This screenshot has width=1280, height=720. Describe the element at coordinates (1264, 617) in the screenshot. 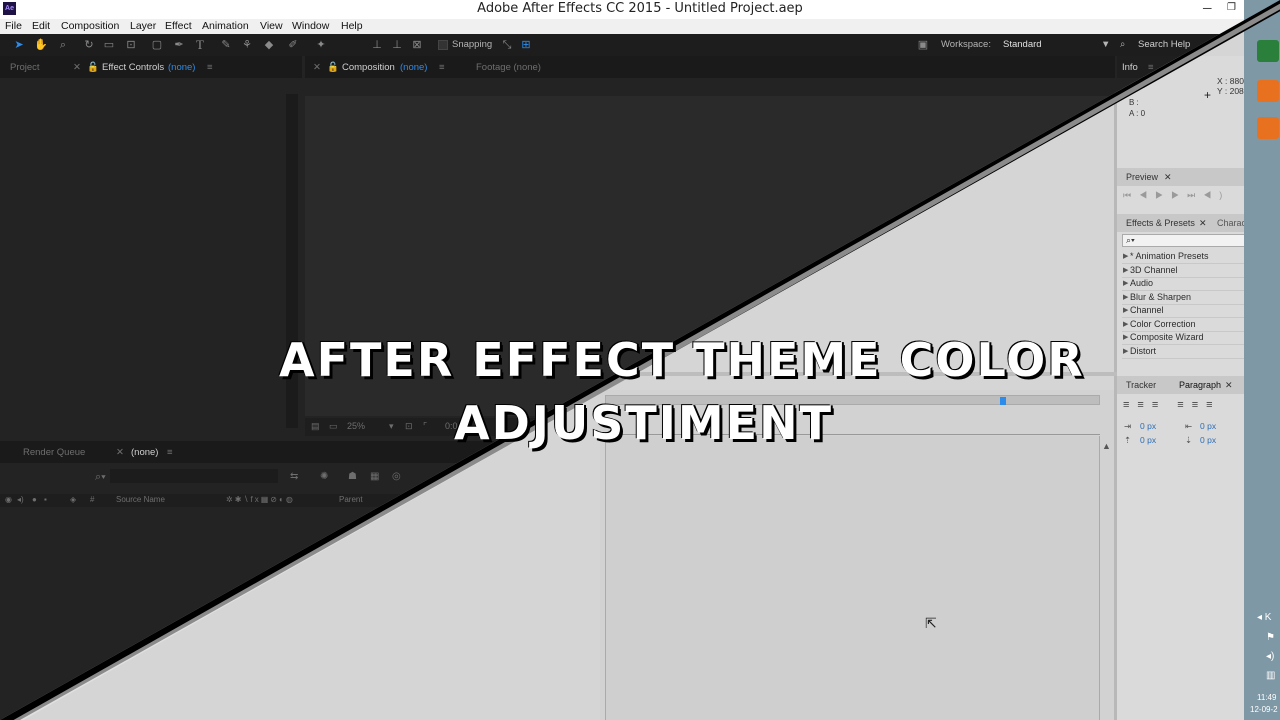

I see `keyboard-icon: ◂ K` at that location.